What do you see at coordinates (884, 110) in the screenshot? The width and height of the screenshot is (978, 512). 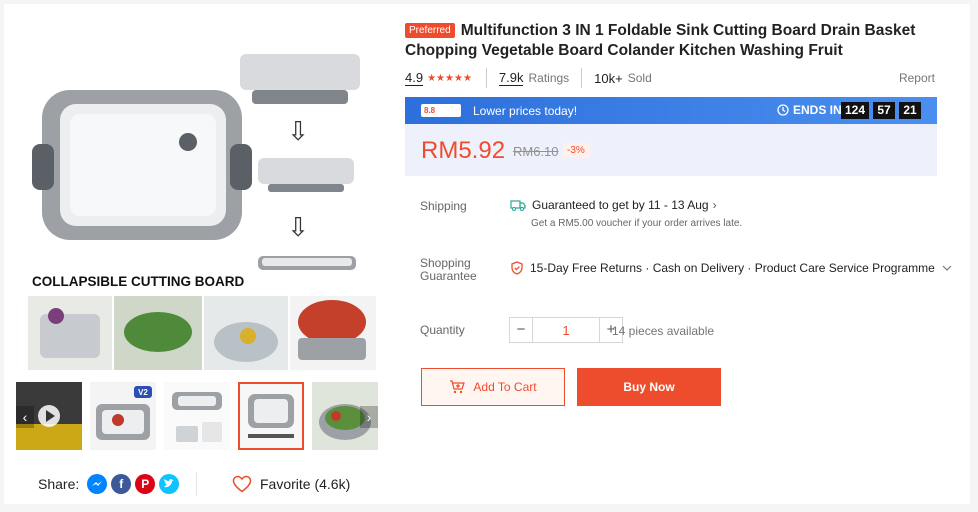 I see `countdown-minutes: 57` at bounding box center [884, 110].